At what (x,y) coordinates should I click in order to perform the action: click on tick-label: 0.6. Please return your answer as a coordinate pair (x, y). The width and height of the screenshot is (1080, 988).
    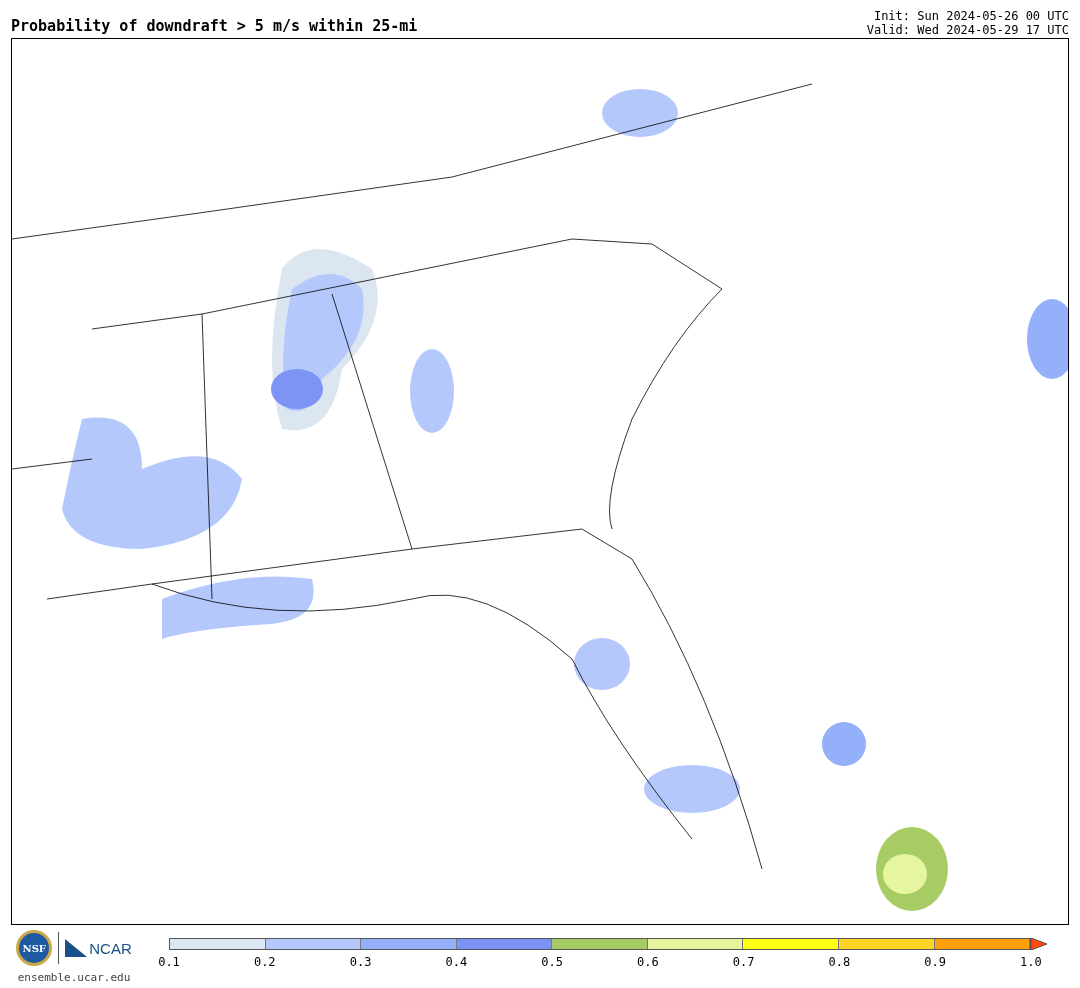
    Looking at the image, I should click on (648, 962).